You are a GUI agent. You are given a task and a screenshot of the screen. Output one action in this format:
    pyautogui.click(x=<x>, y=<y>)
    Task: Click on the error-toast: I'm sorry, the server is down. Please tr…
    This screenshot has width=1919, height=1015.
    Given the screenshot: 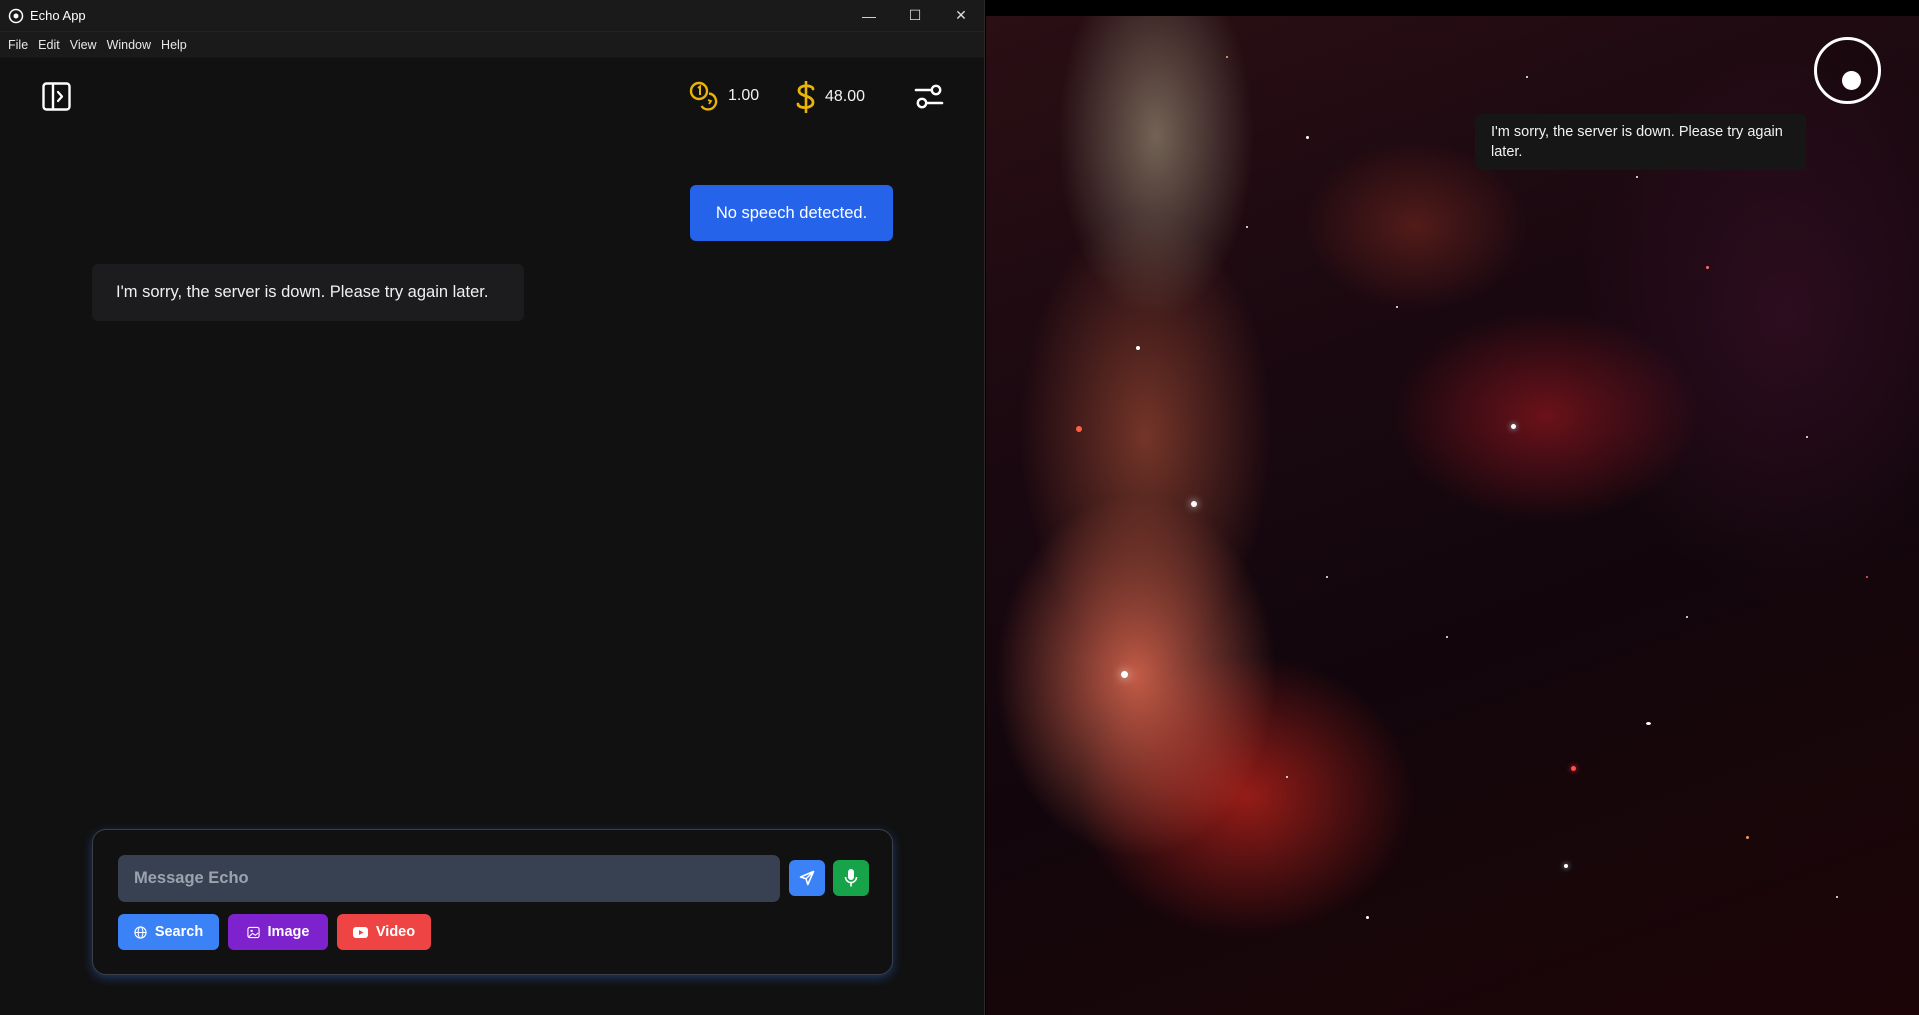 What is the action you would take?
    pyautogui.click(x=1640, y=142)
    